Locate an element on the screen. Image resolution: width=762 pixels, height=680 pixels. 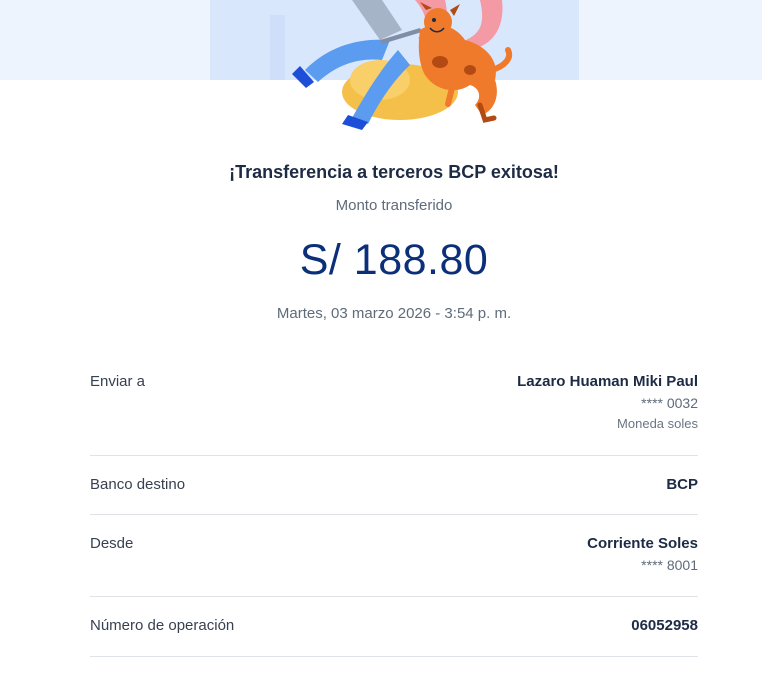
detail-row-bank: Banco destino BCP is located at coordinates (394, 485).